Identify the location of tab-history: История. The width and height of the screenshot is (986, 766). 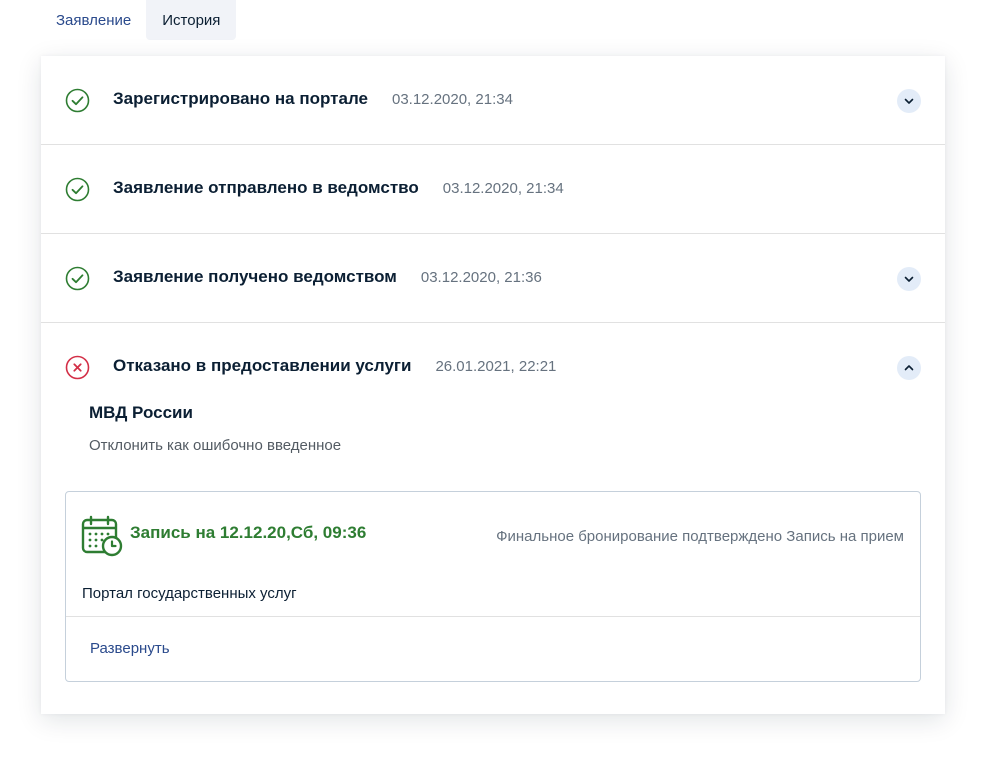
(191, 20).